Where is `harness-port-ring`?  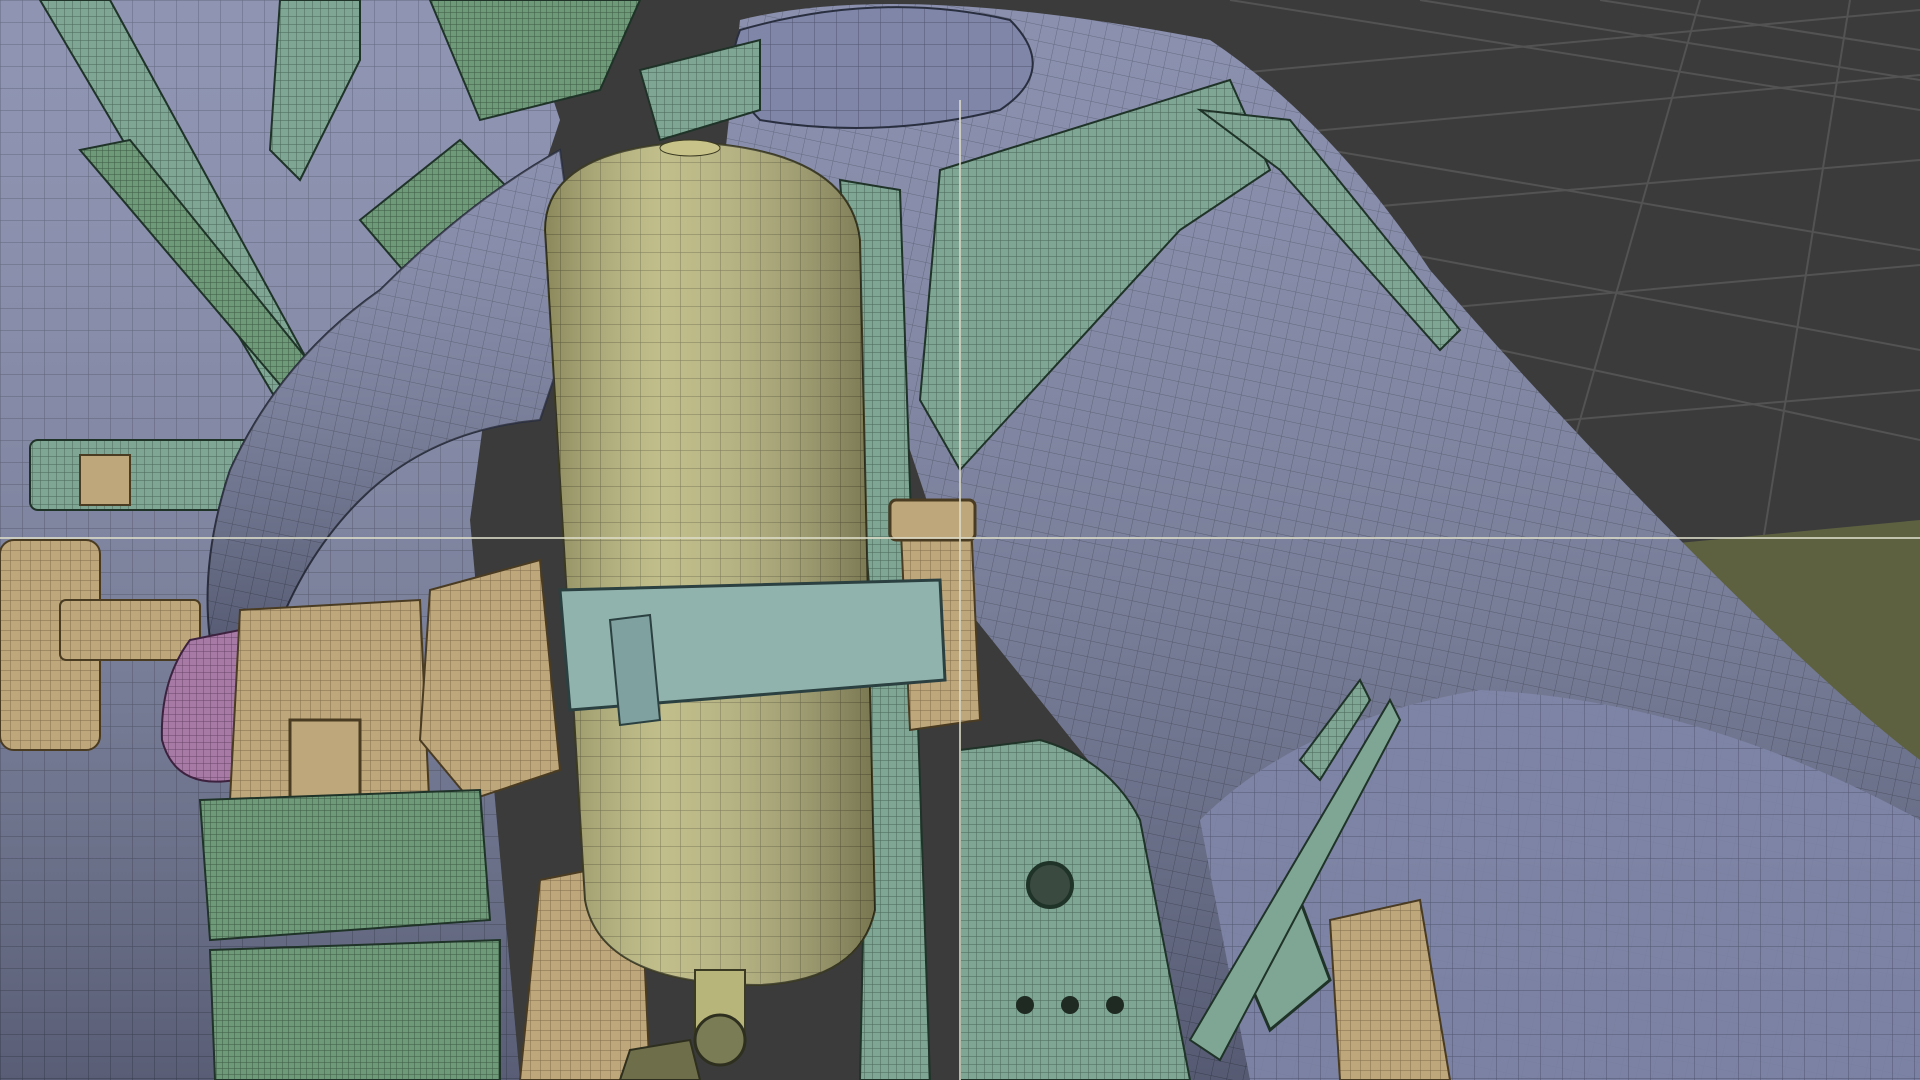
harness-port-ring is located at coordinates (1050, 885).